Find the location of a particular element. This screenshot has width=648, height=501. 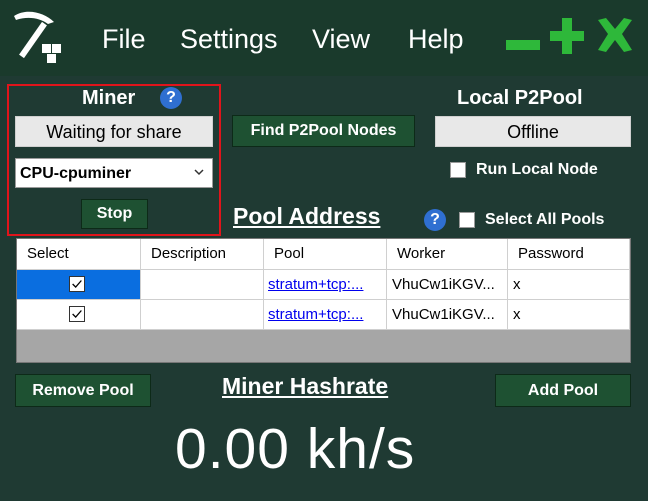

run-local-node-label: Run Local Node is located at coordinates (537, 169).